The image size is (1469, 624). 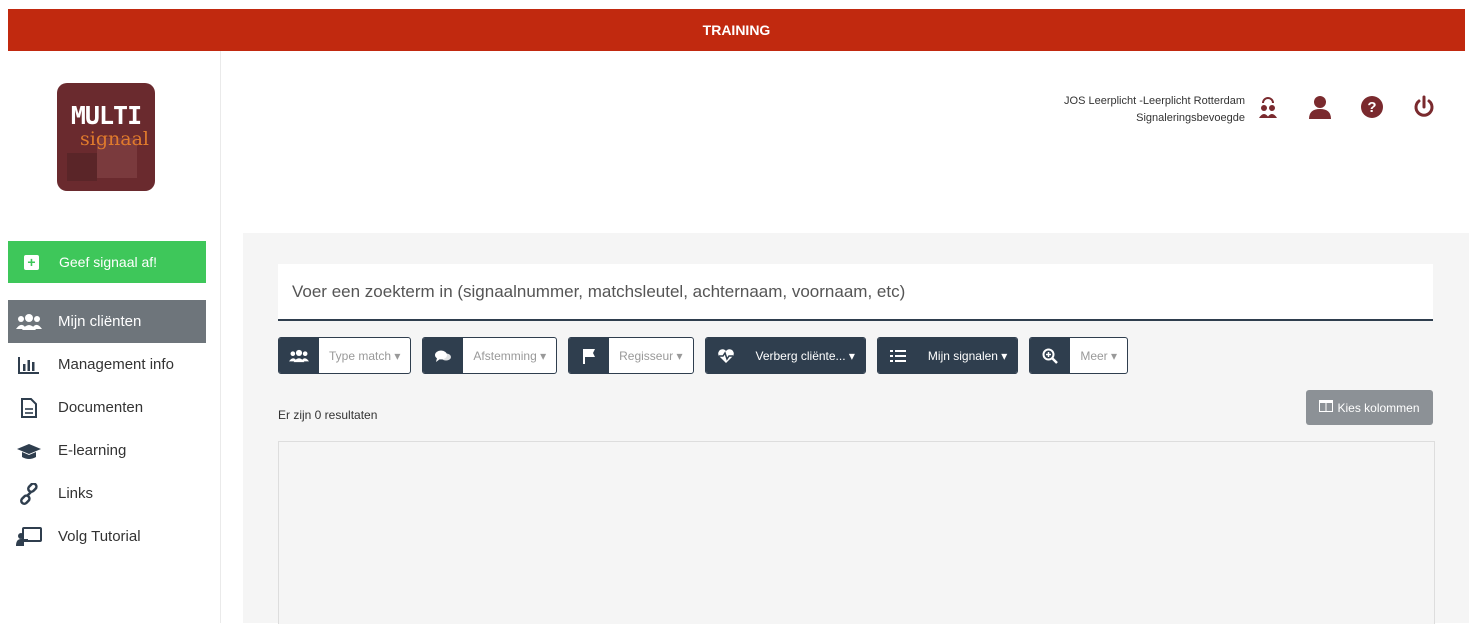 I want to click on filter-label: Regisseur, so click(x=646, y=355).